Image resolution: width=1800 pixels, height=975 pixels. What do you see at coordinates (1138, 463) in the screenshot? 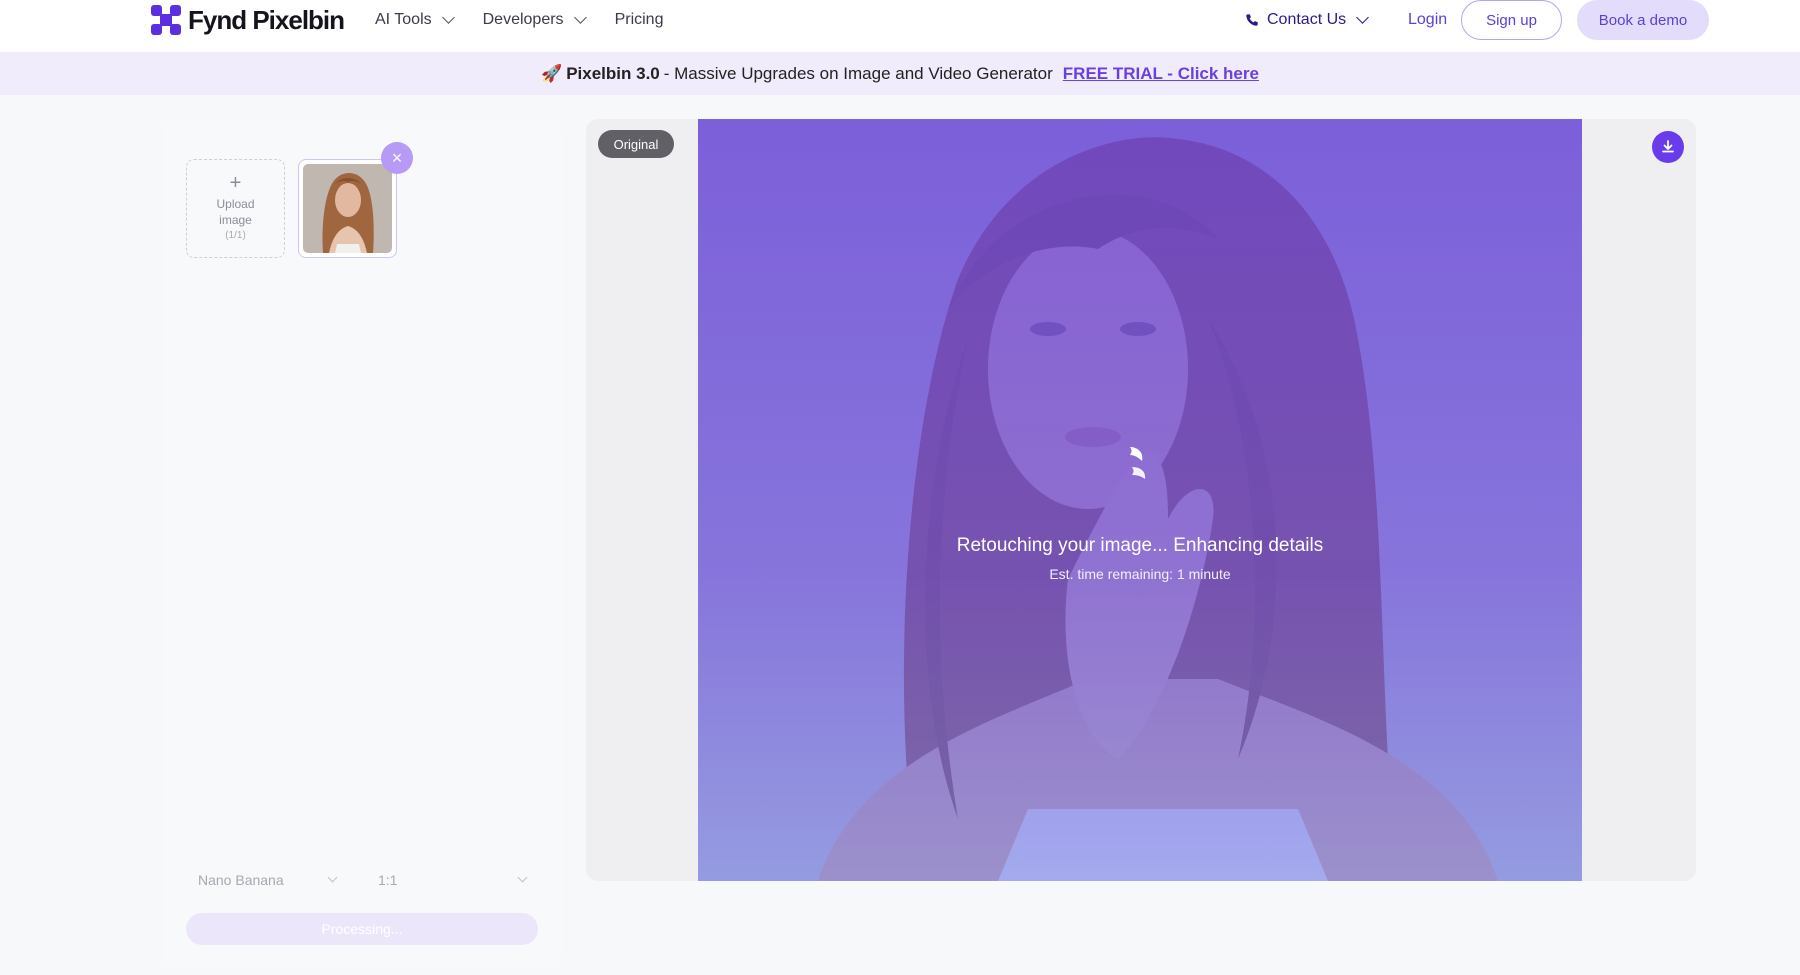
I see `spinner-icon` at bounding box center [1138, 463].